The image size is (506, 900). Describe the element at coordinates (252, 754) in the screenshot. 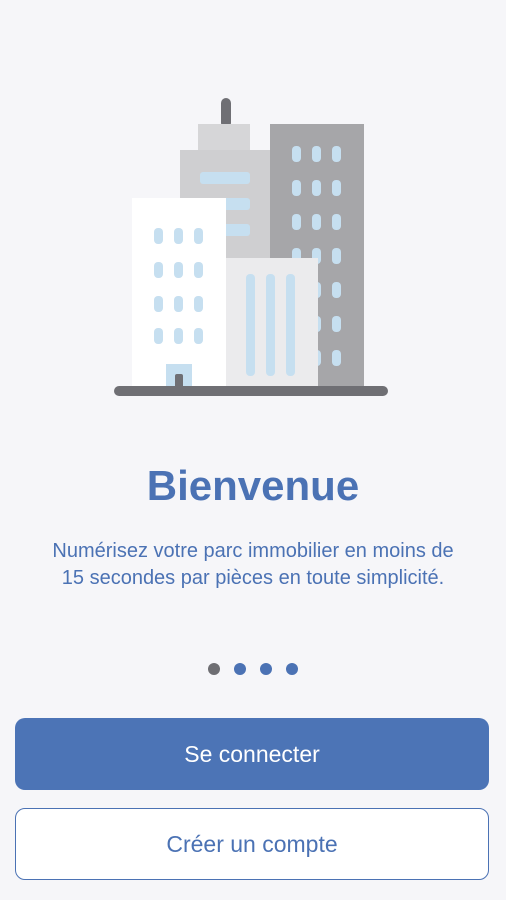

I see `login-button: Se connecter` at that location.